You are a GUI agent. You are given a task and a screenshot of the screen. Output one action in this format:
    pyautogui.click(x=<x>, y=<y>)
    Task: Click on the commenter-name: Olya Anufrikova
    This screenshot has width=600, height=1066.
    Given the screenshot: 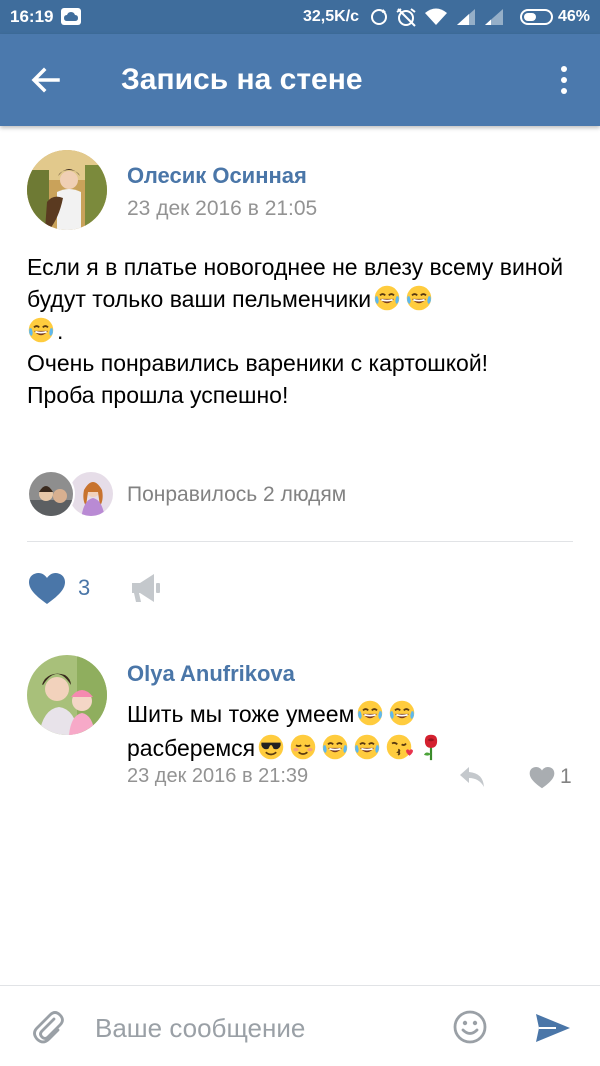 What is the action you would take?
    pyautogui.click(x=211, y=674)
    